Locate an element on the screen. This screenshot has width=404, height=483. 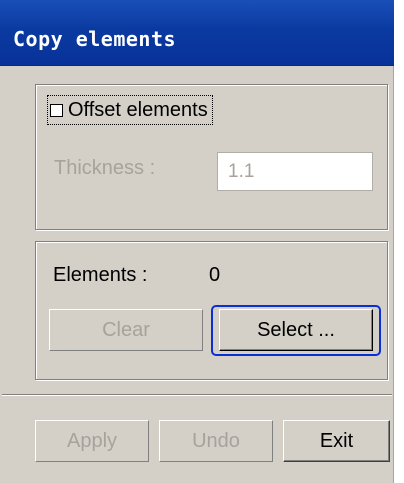
undo-button: Undo is located at coordinates (216, 441).